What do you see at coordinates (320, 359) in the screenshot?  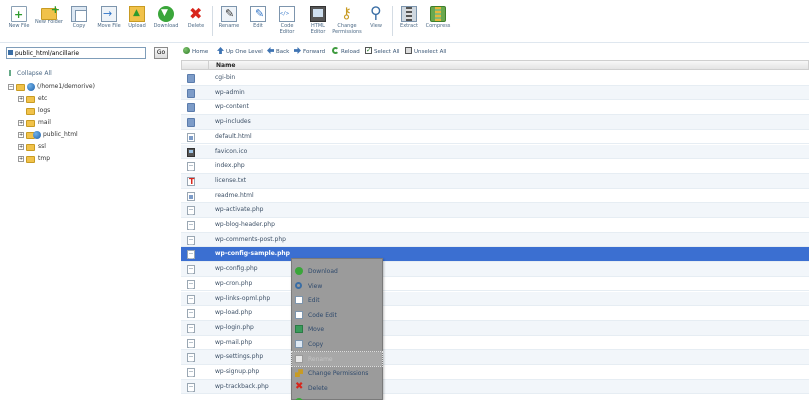 I see `context-menu-item-label: Rename` at bounding box center [320, 359].